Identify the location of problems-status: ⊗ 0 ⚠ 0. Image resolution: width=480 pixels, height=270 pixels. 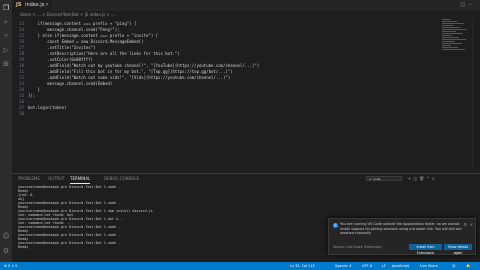
(10, 266).